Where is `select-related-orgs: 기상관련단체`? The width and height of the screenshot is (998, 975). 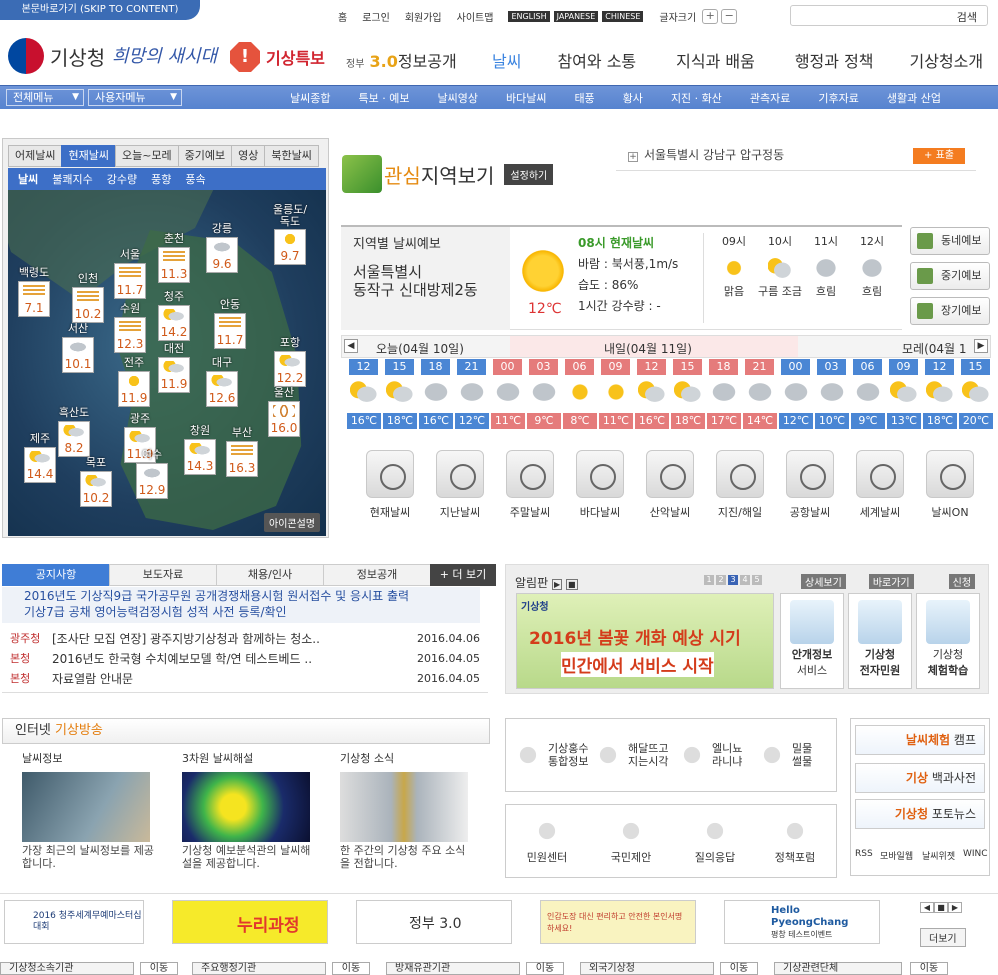 select-related-orgs: 기상관련단체 is located at coordinates (838, 968).